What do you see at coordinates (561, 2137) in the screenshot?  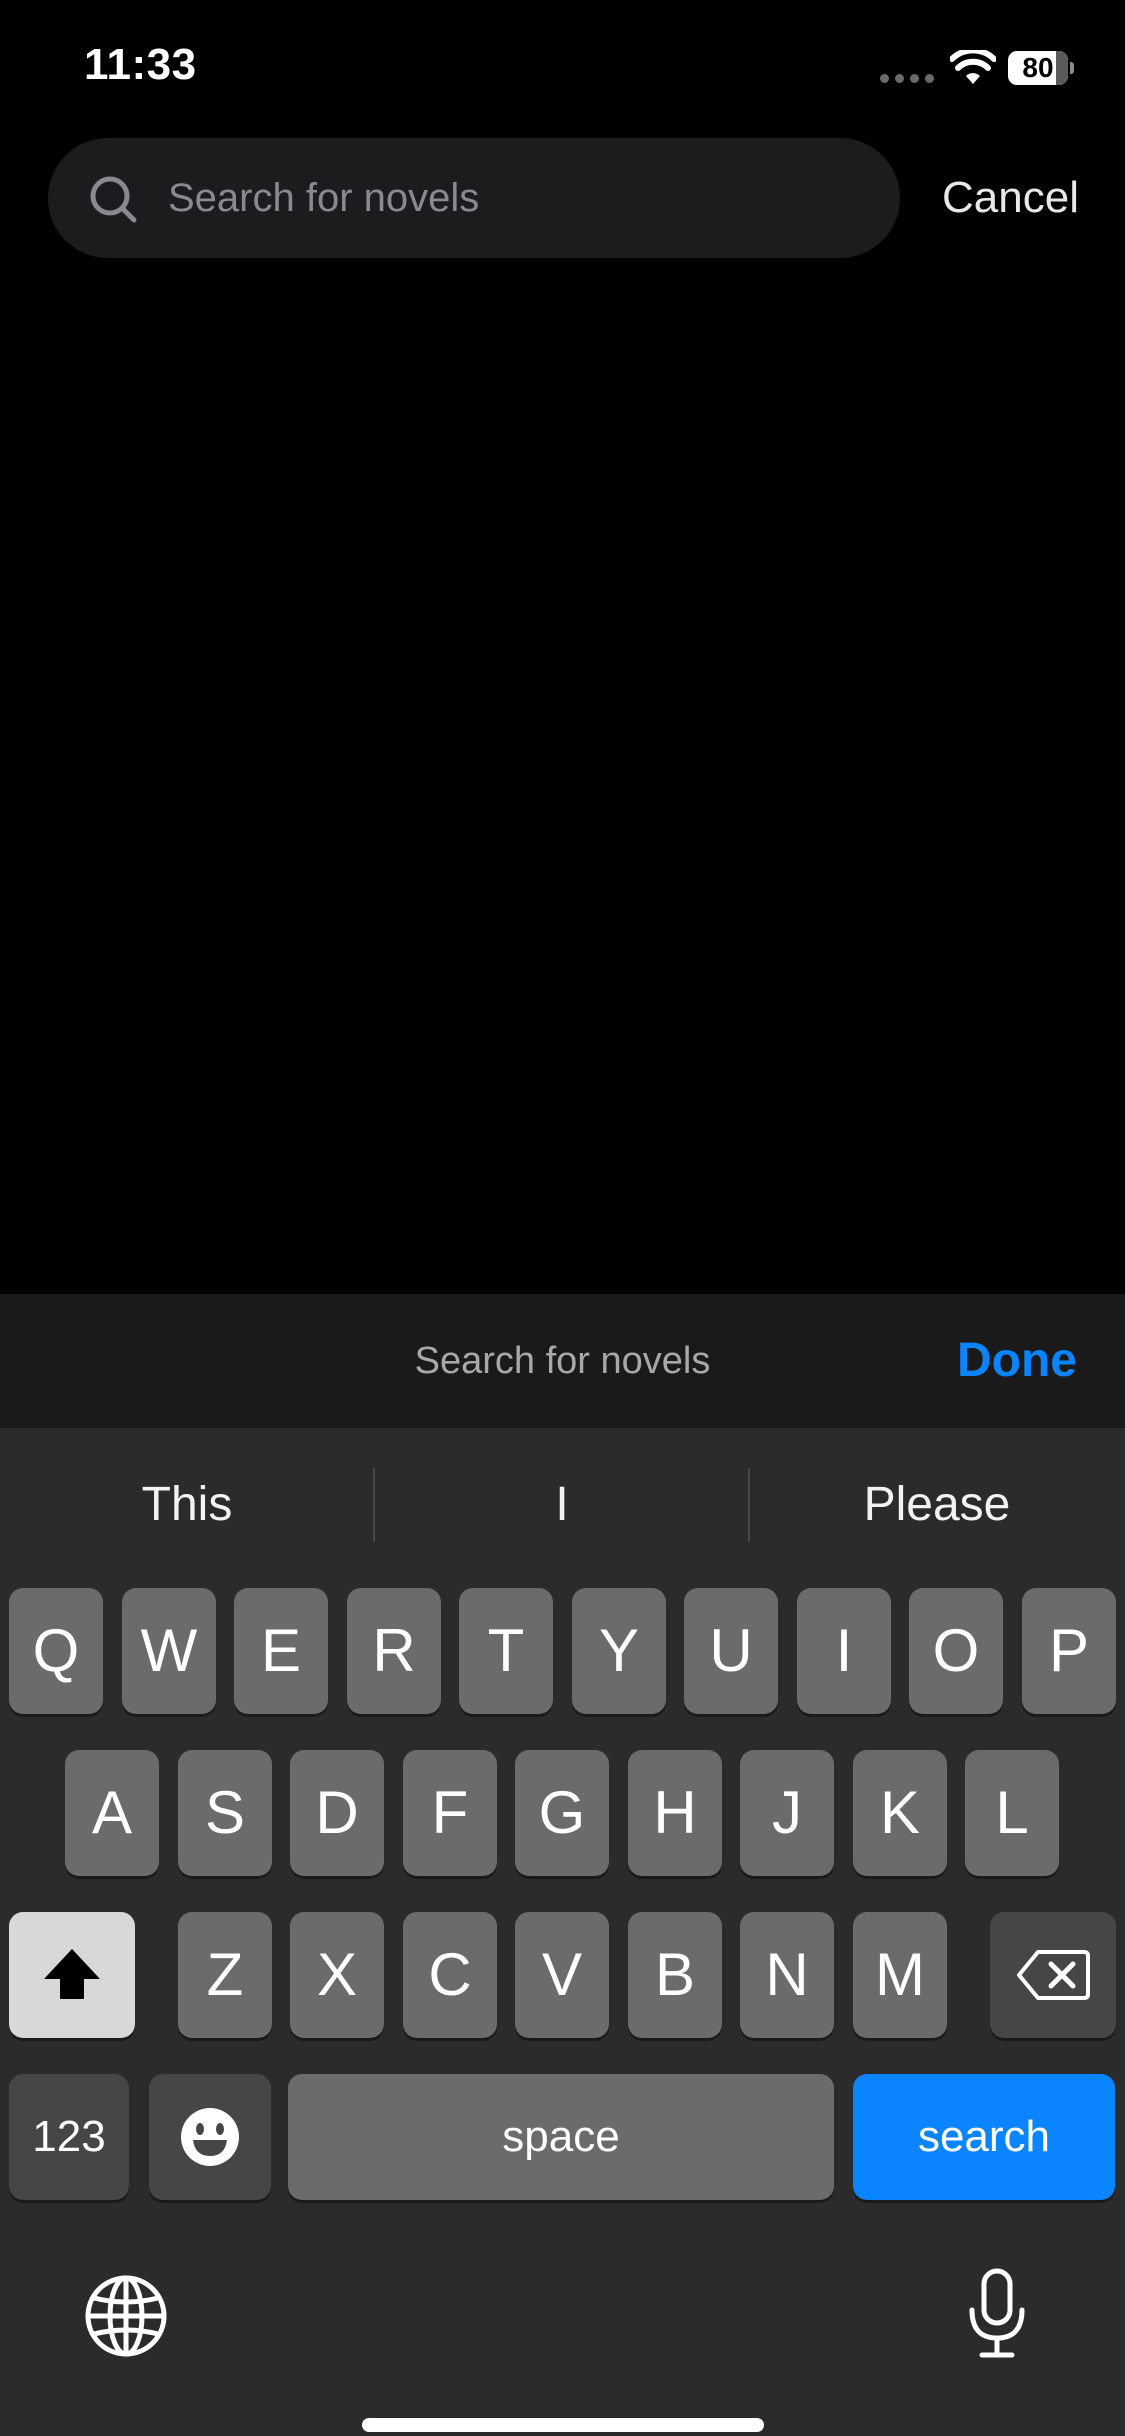 I see `space-key: space` at bounding box center [561, 2137].